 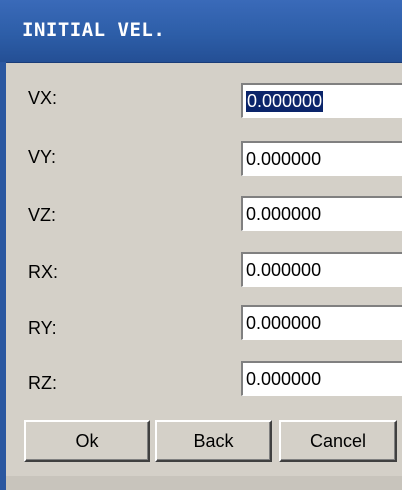 I want to click on ok-button: Ok, so click(x=87, y=441).